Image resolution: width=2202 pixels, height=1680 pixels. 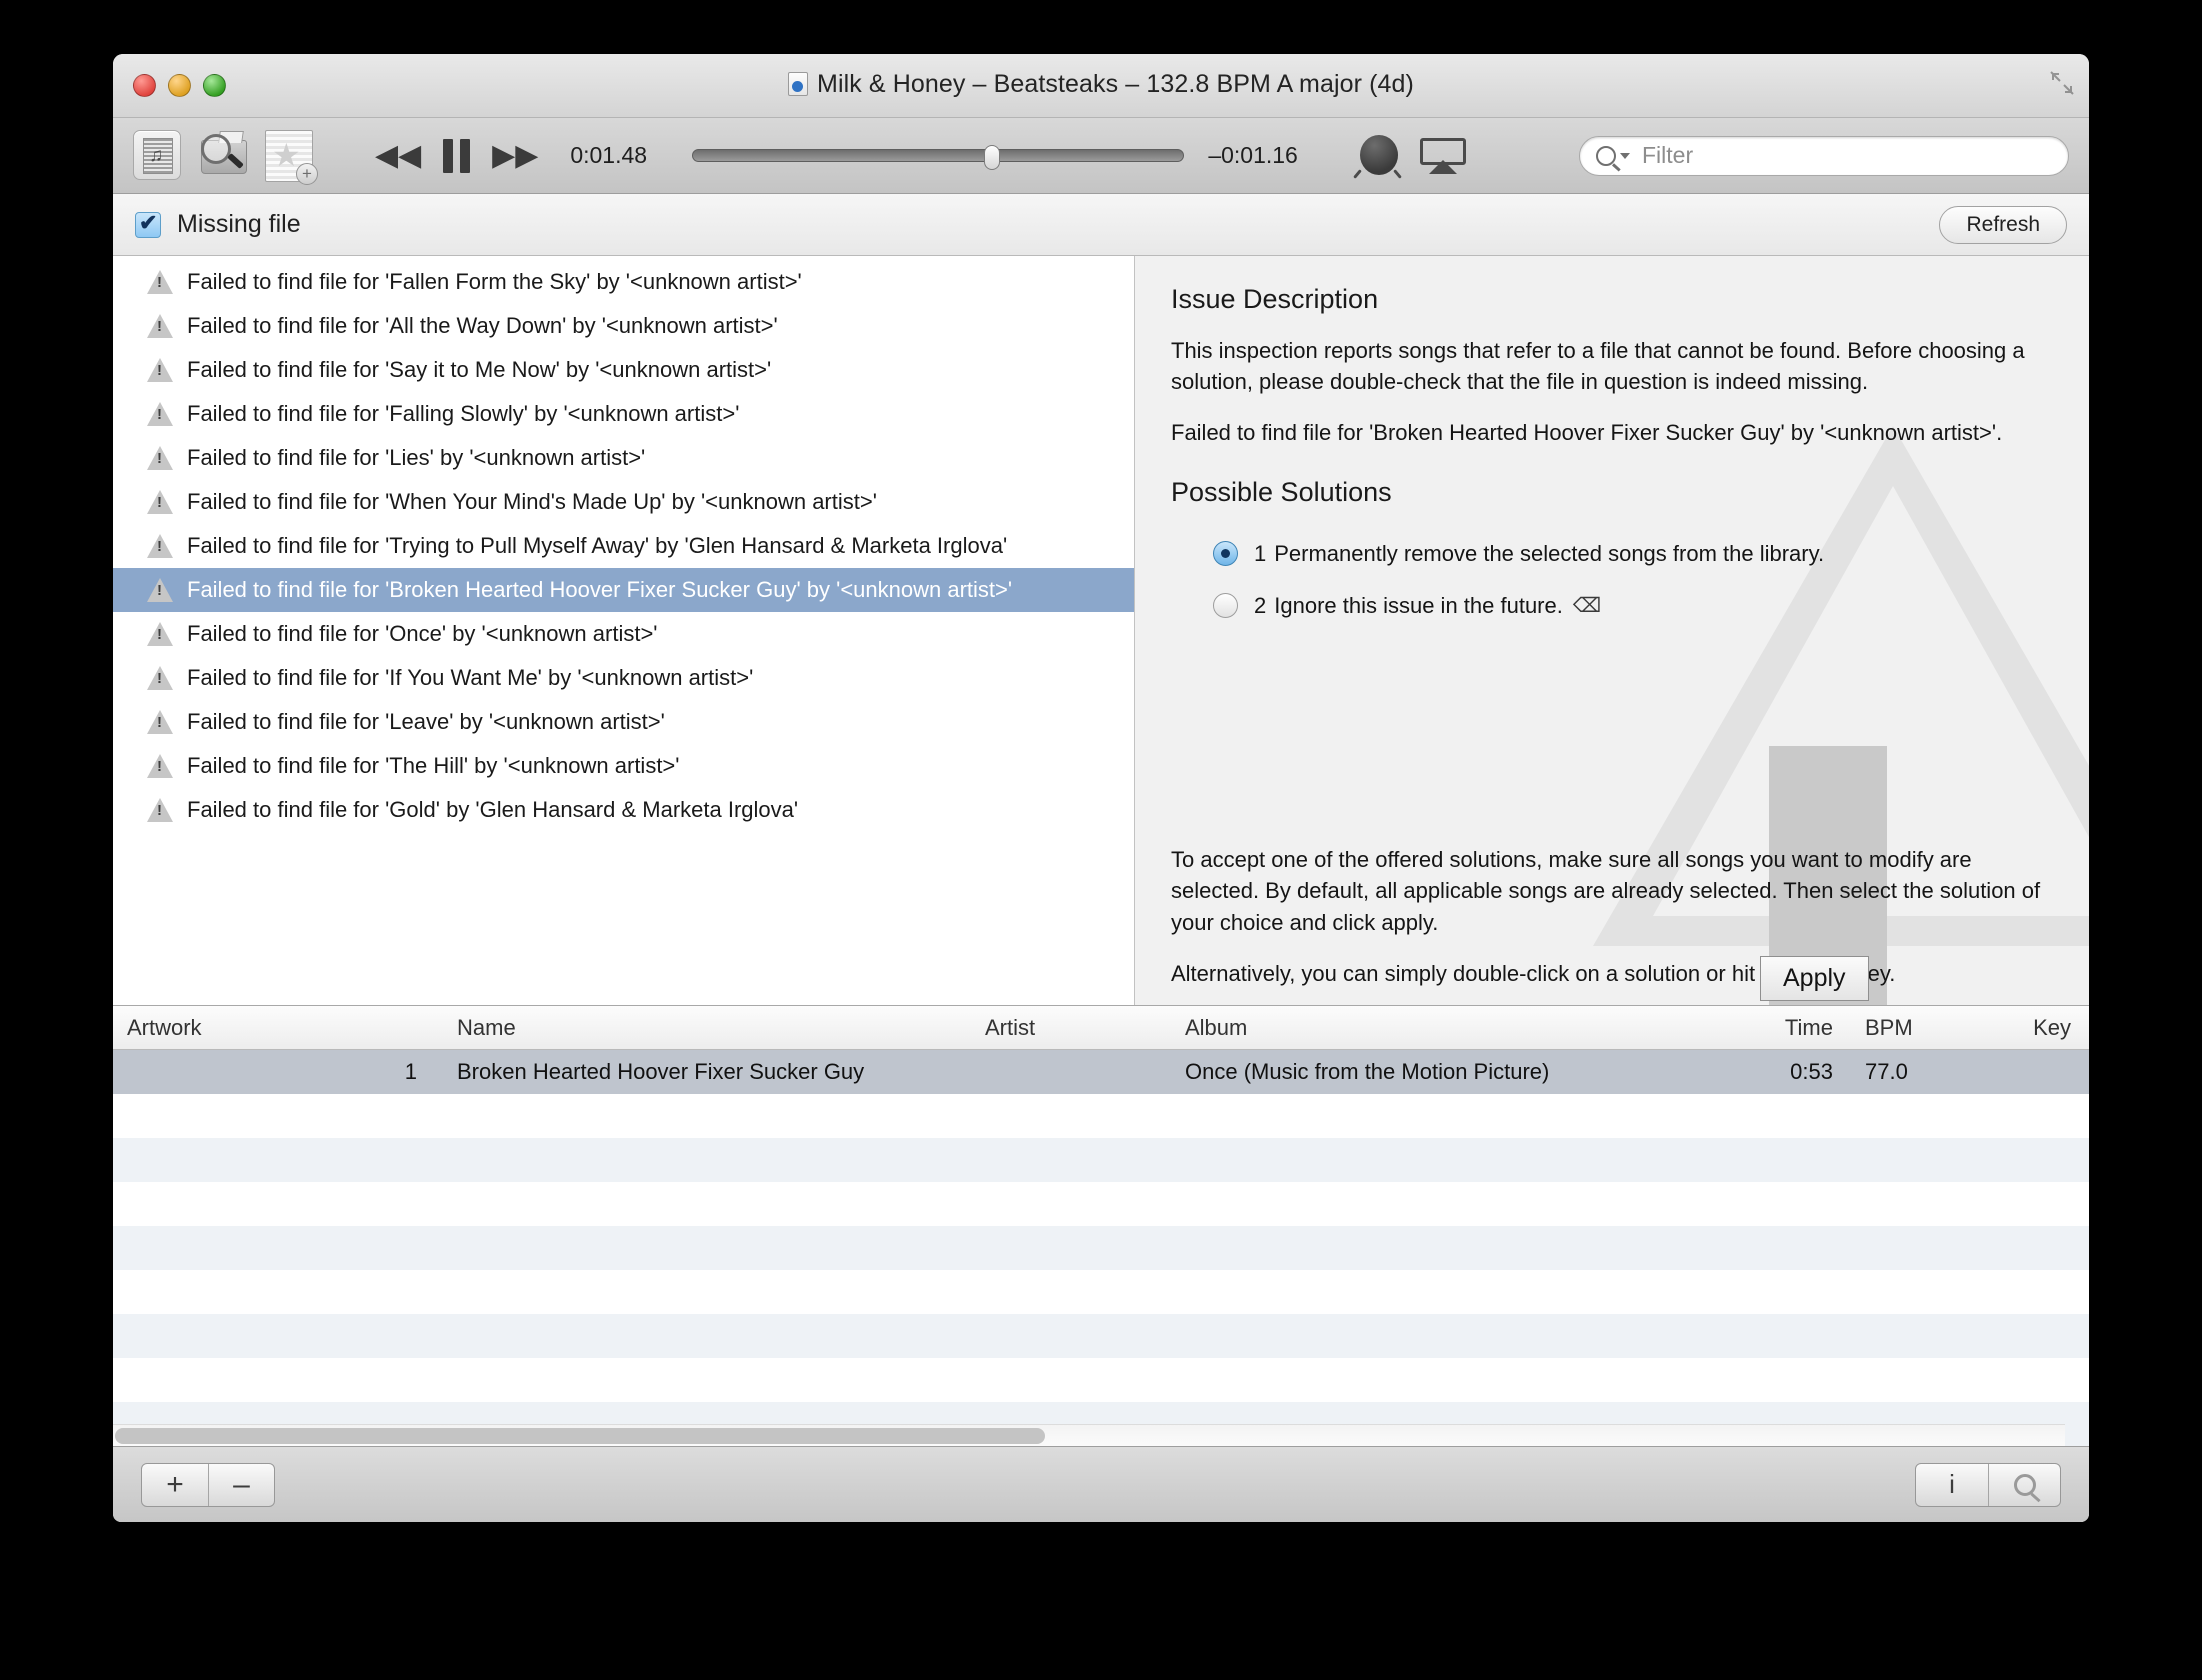 I want to click on chevron-down-icon, so click(x=1625, y=155).